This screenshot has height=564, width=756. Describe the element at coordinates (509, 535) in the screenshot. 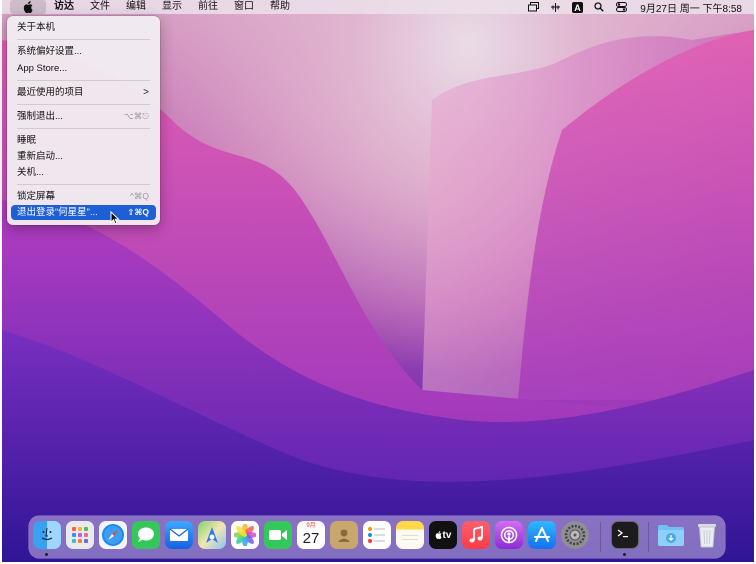

I see `podcasts-icon` at that location.